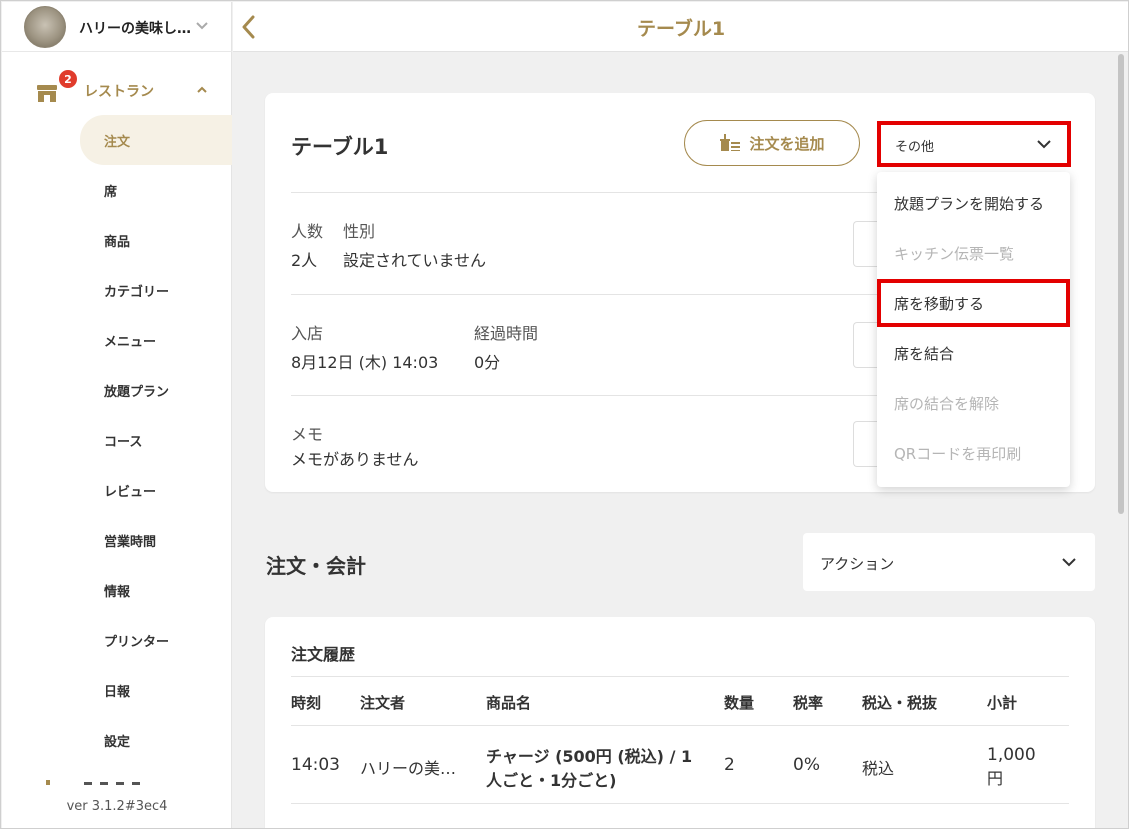  I want to click on tax-rate: 0%, so click(806, 765).